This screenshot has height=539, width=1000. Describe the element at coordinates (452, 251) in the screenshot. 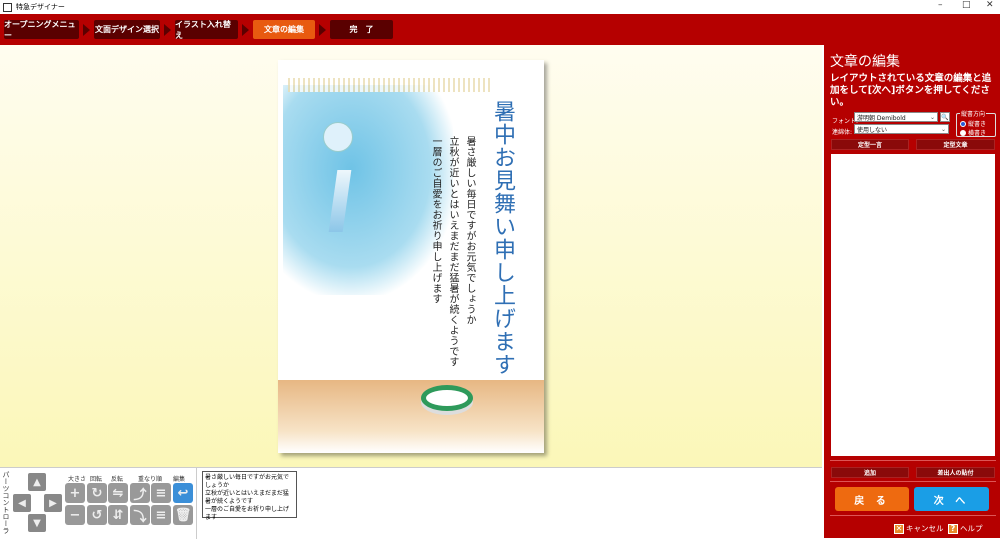

I see `card-body-line: 立秋が近いとはいえまだまだ猛暑が続くようです` at that location.